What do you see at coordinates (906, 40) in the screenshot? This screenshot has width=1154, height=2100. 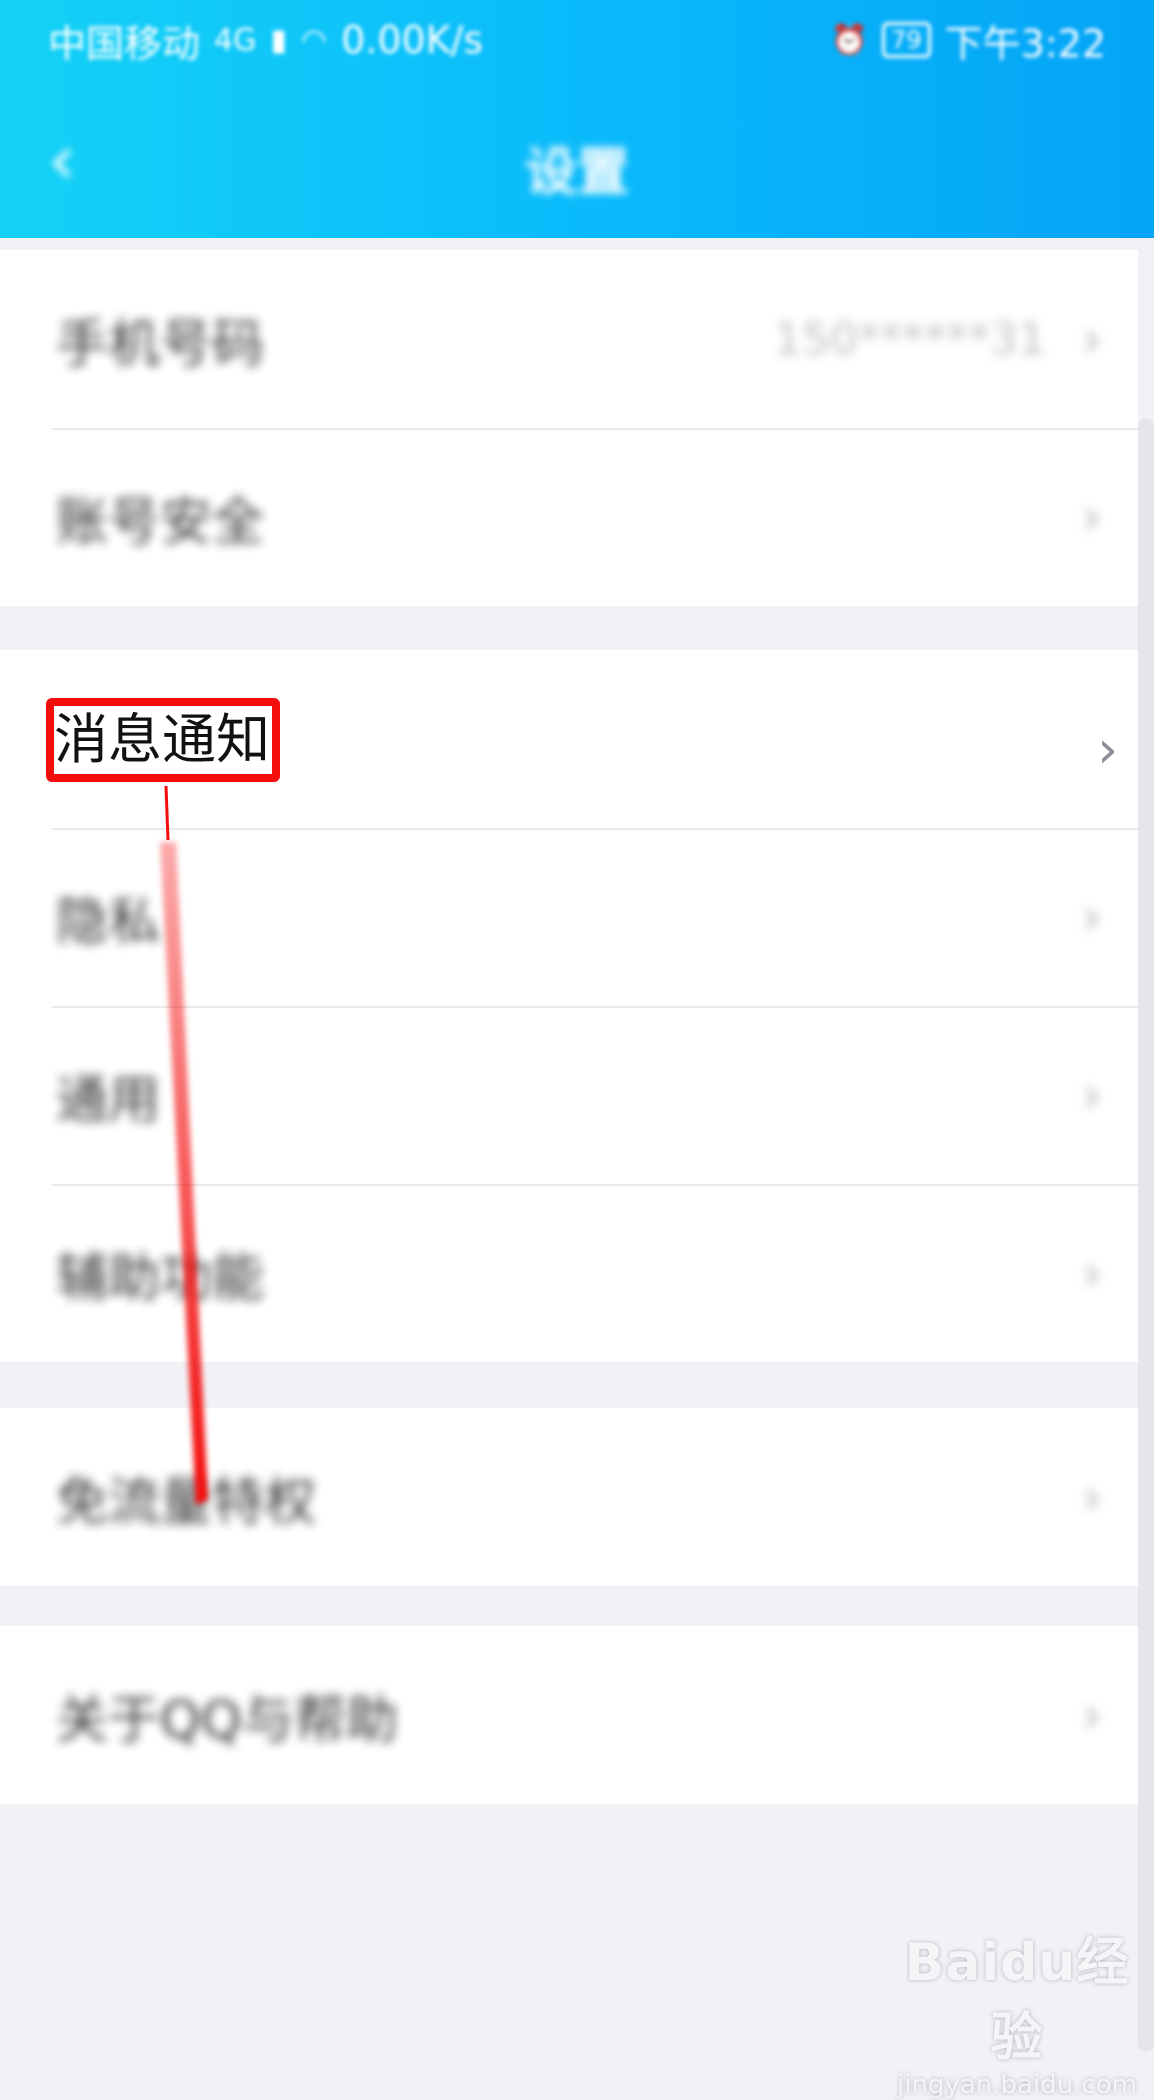 I see `battery-level: 79` at bounding box center [906, 40].